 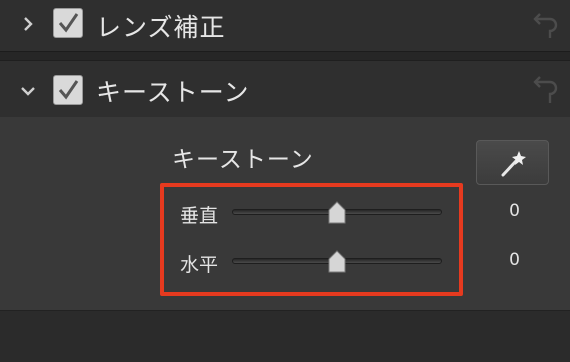 What do you see at coordinates (285, 56) in the screenshot?
I see `section-divider` at bounding box center [285, 56].